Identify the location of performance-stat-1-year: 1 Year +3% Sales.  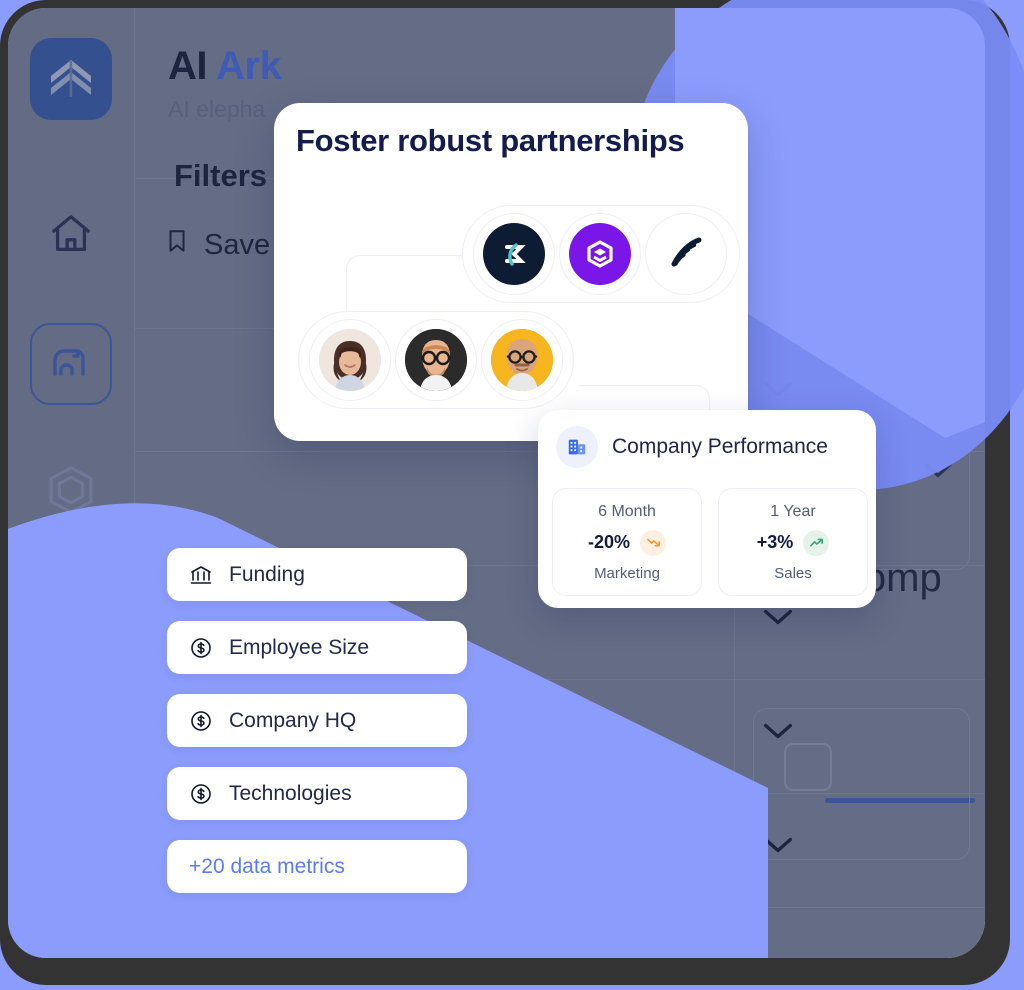
(793, 542).